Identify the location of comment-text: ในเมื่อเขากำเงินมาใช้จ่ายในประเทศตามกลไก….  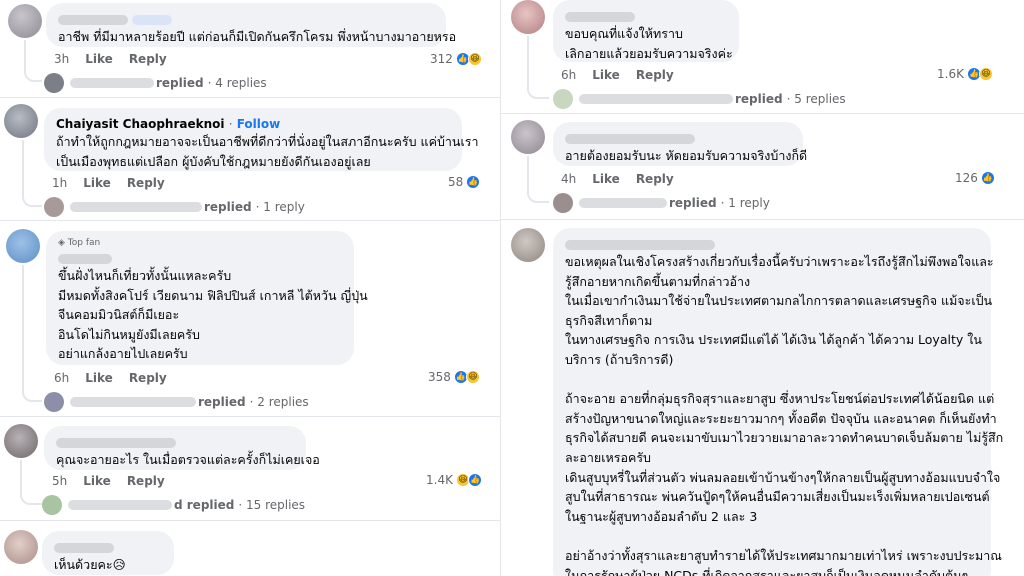
(779, 301).